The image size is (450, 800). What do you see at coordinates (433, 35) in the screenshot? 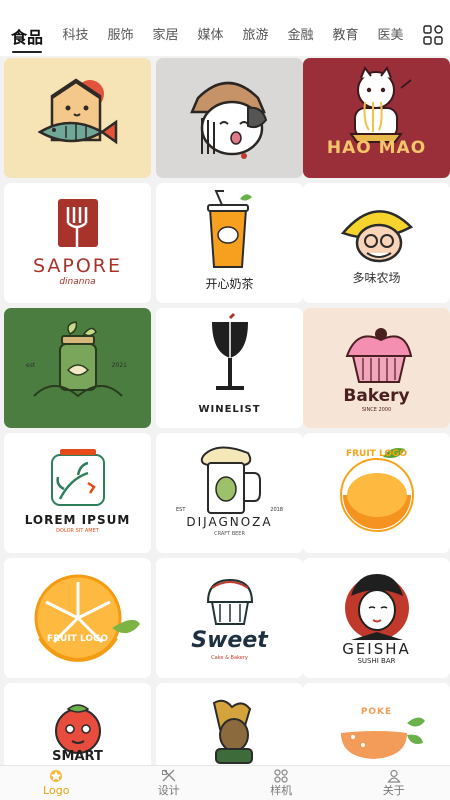
I see `category-grid-icon` at bounding box center [433, 35].